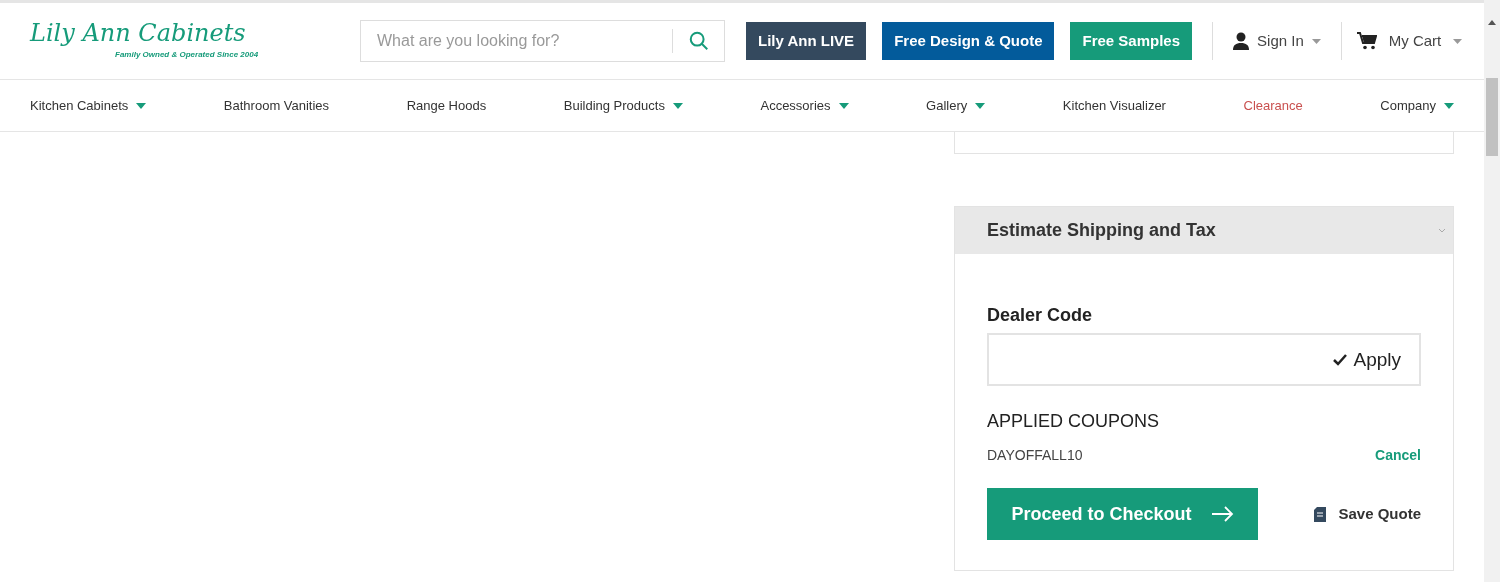  Describe the element at coordinates (623, 105) in the screenshot. I see `nav-link: Building Products` at that location.